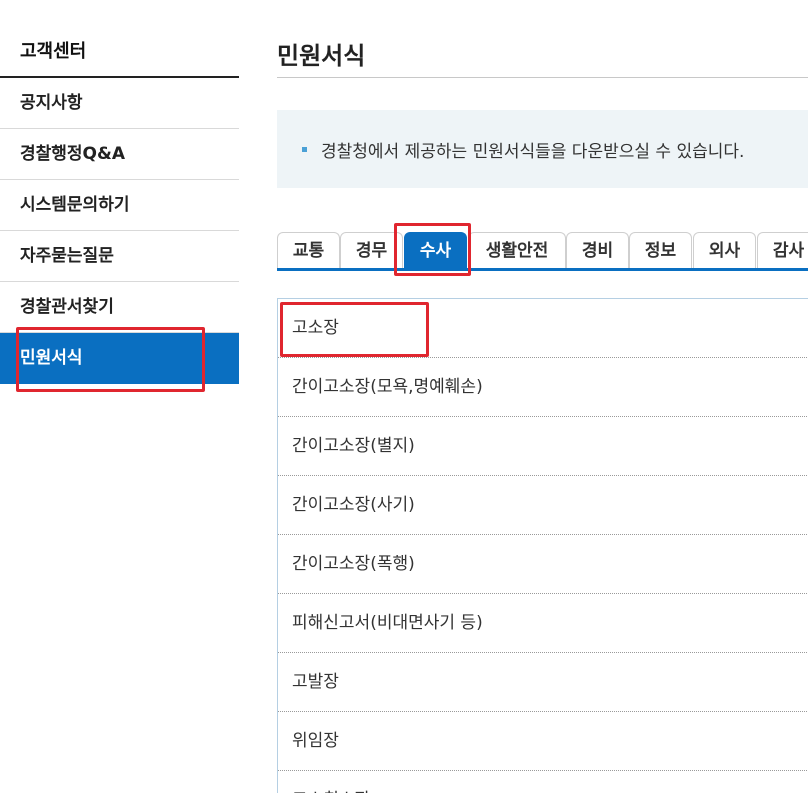 The width and height of the screenshot is (808, 793). Describe the element at coordinates (543, 564) in the screenshot. I see `list-item-simple-complaint-assault: 간이고소장(폭행)` at that location.